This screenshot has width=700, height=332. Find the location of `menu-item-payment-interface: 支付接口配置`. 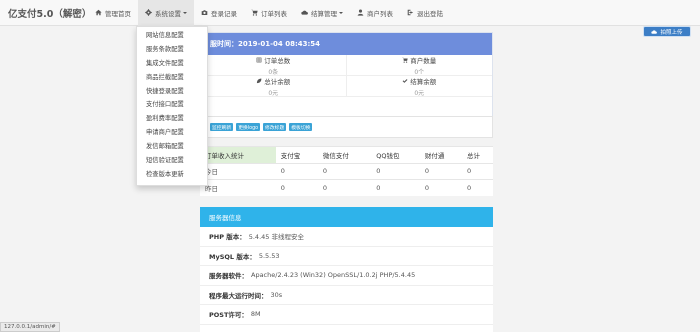

menu-item-payment-interface: 支付接口配置 is located at coordinates (172, 105).